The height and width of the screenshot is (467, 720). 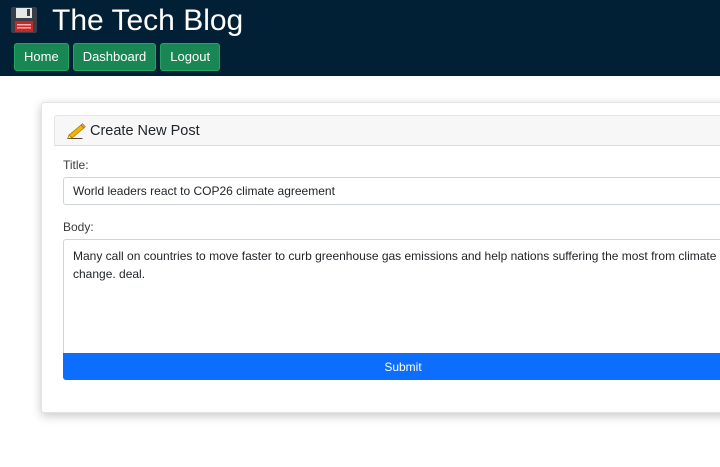 What do you see at coordinates (41, 57) in the screenshot?
I see `nav-home-button: Home` at bounding box center [41, 57].